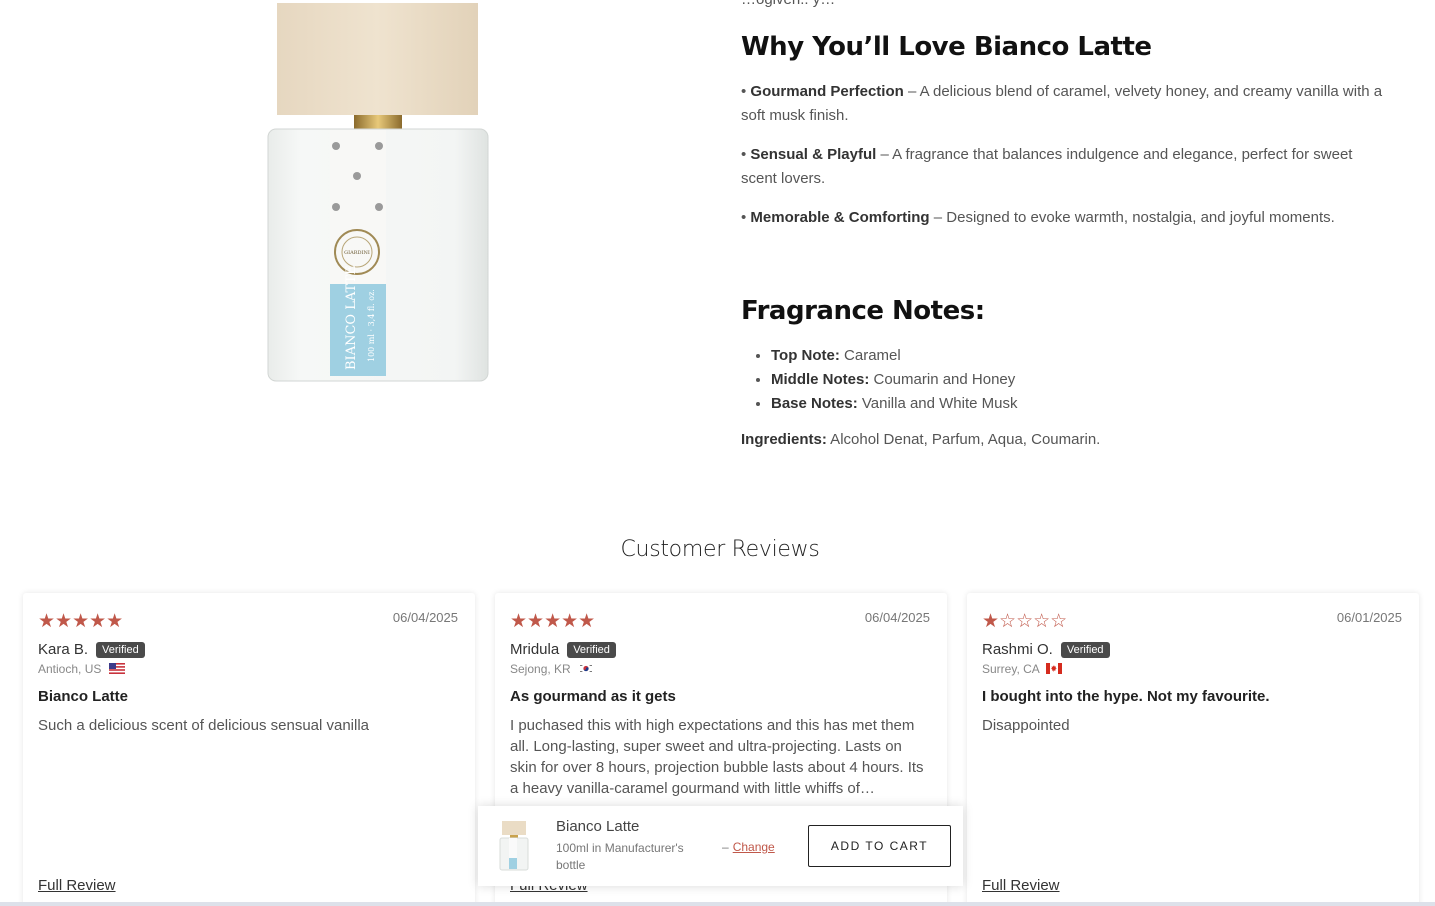 Image resolution: width=1435 pixels, height=906 pixels. I want to click on note-label: Top Note:, so click(805, 355).